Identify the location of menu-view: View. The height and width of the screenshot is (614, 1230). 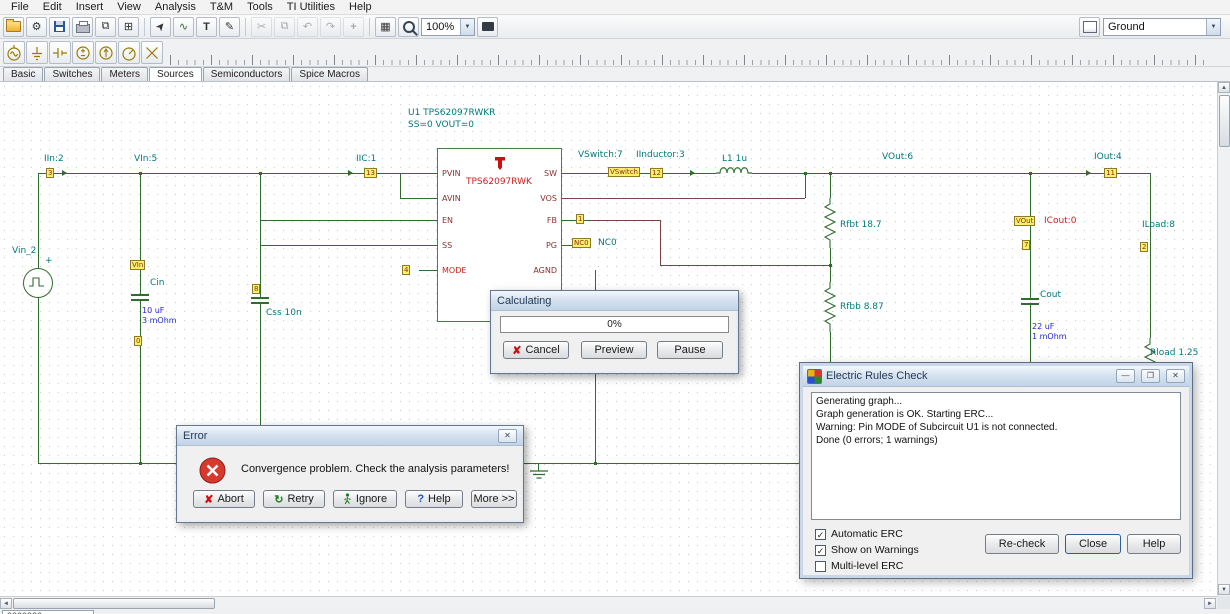
(129, 7).